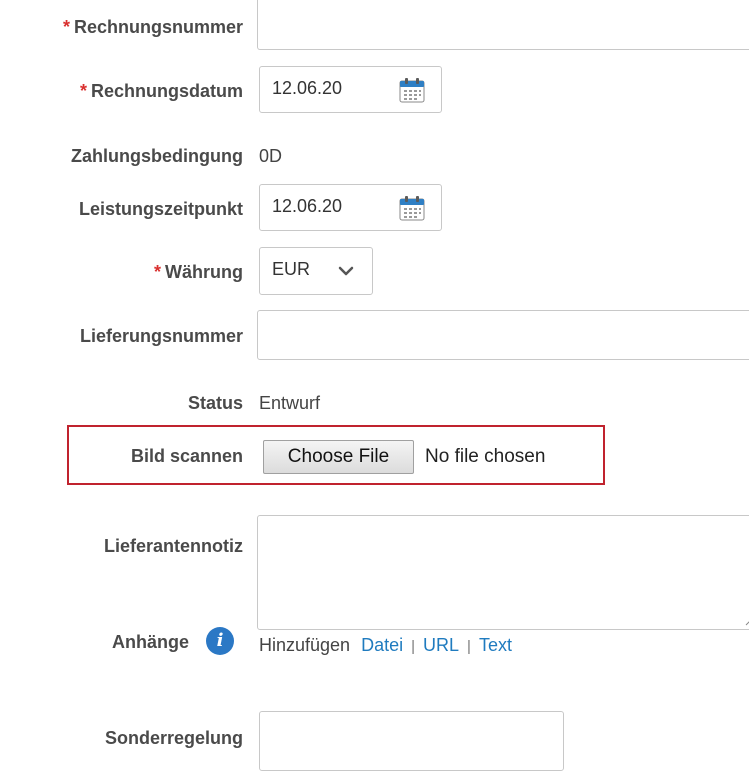 The height and width of the screenshot is (771, 749). What do you see at coordinates (350, 207) in the screenshot?
I see `service-date-input: 12.06.20` at bounding box center [350, 207].